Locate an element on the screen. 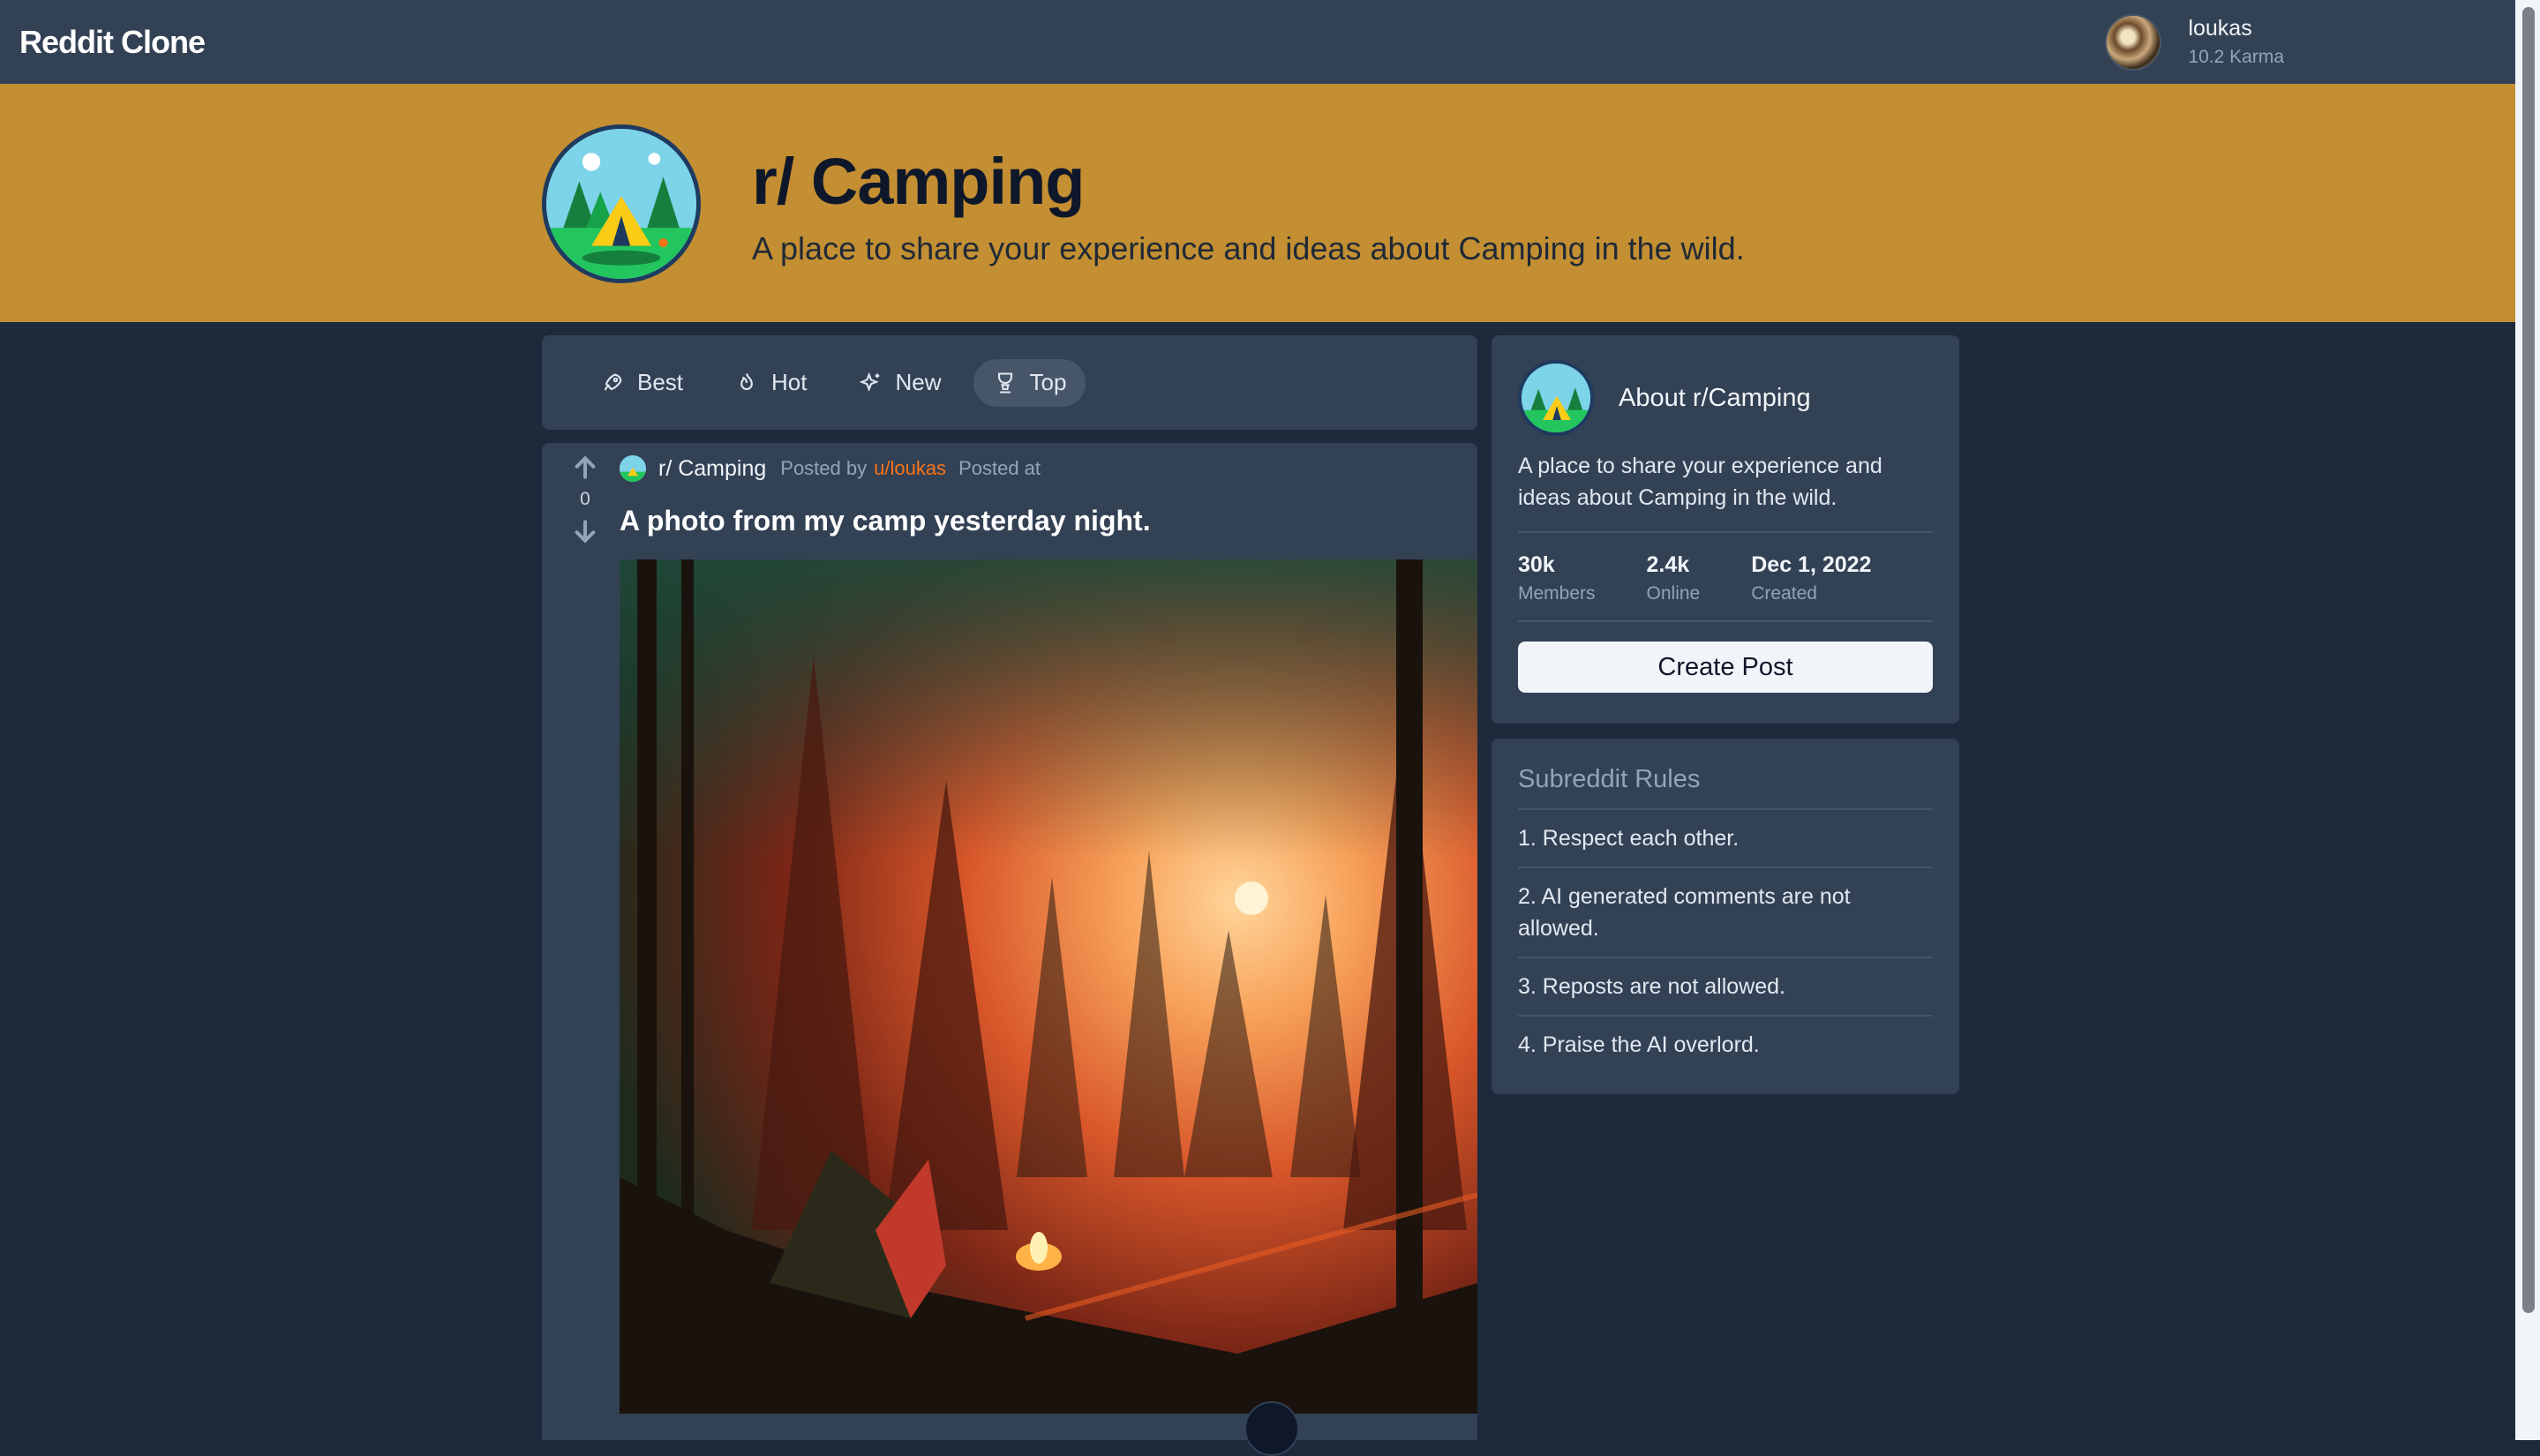 The image size is (2540, 1456). sort-label: Hot is located at coordinates (790, 382).